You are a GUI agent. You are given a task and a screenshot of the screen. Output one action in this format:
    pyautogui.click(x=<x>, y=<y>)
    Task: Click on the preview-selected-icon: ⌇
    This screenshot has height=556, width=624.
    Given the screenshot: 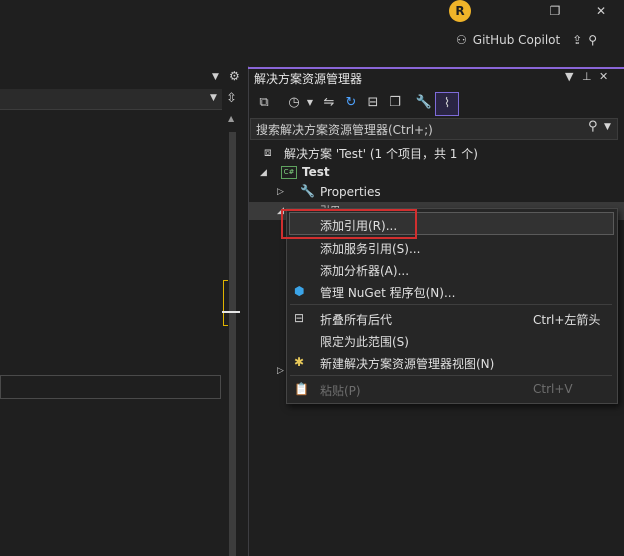 What is the action you would take?
    pyautogui.click(x=447, y=104)
    